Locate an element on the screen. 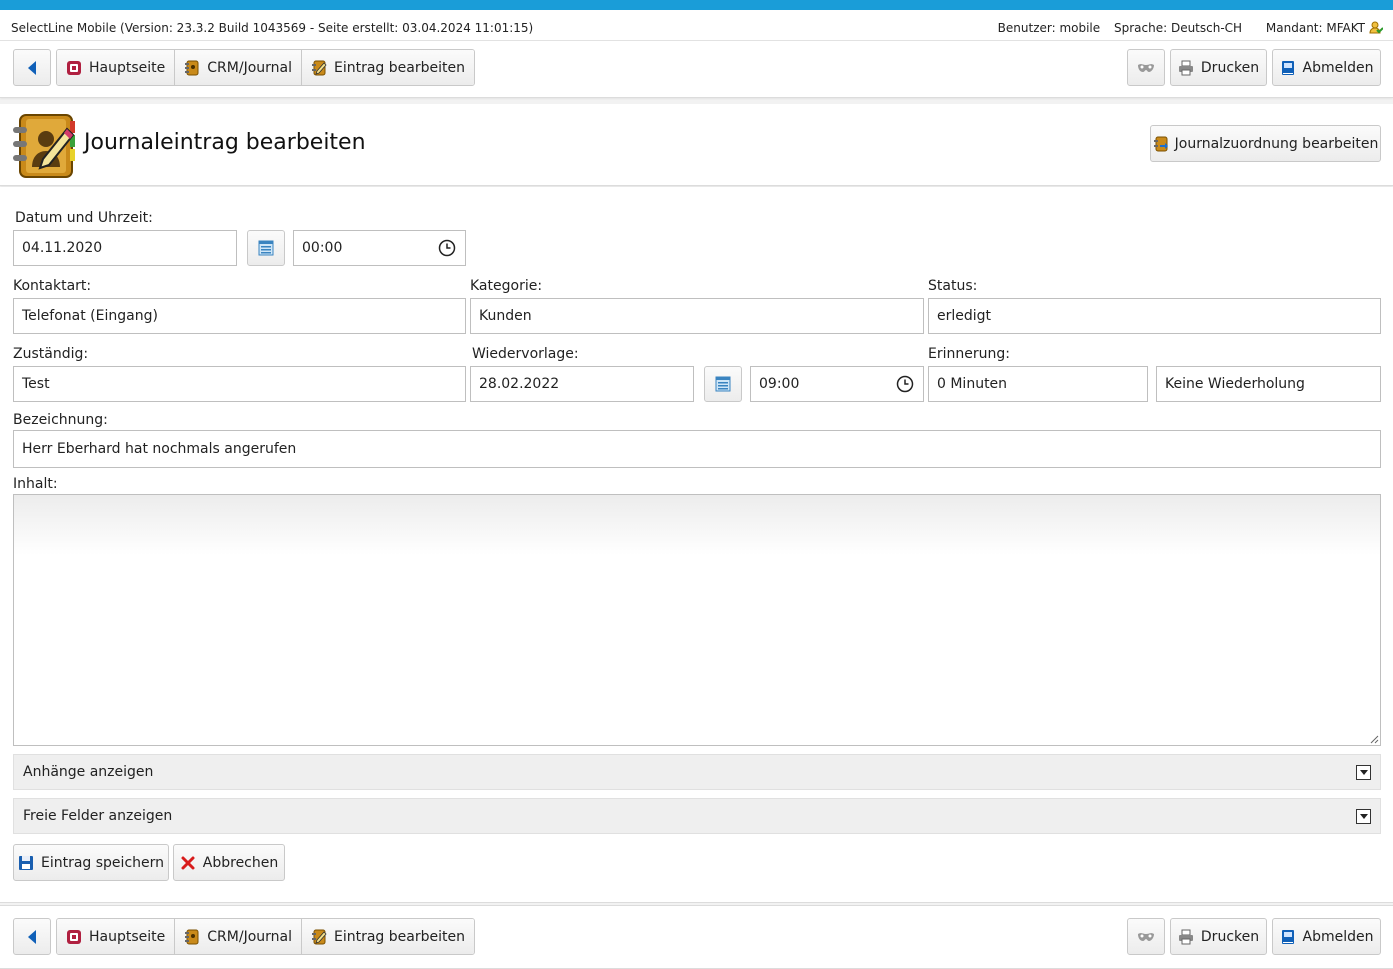 Image resolution: width=1393 pixels, height=969 pixels. status-label: Status: is located at coordinates (953, 286).